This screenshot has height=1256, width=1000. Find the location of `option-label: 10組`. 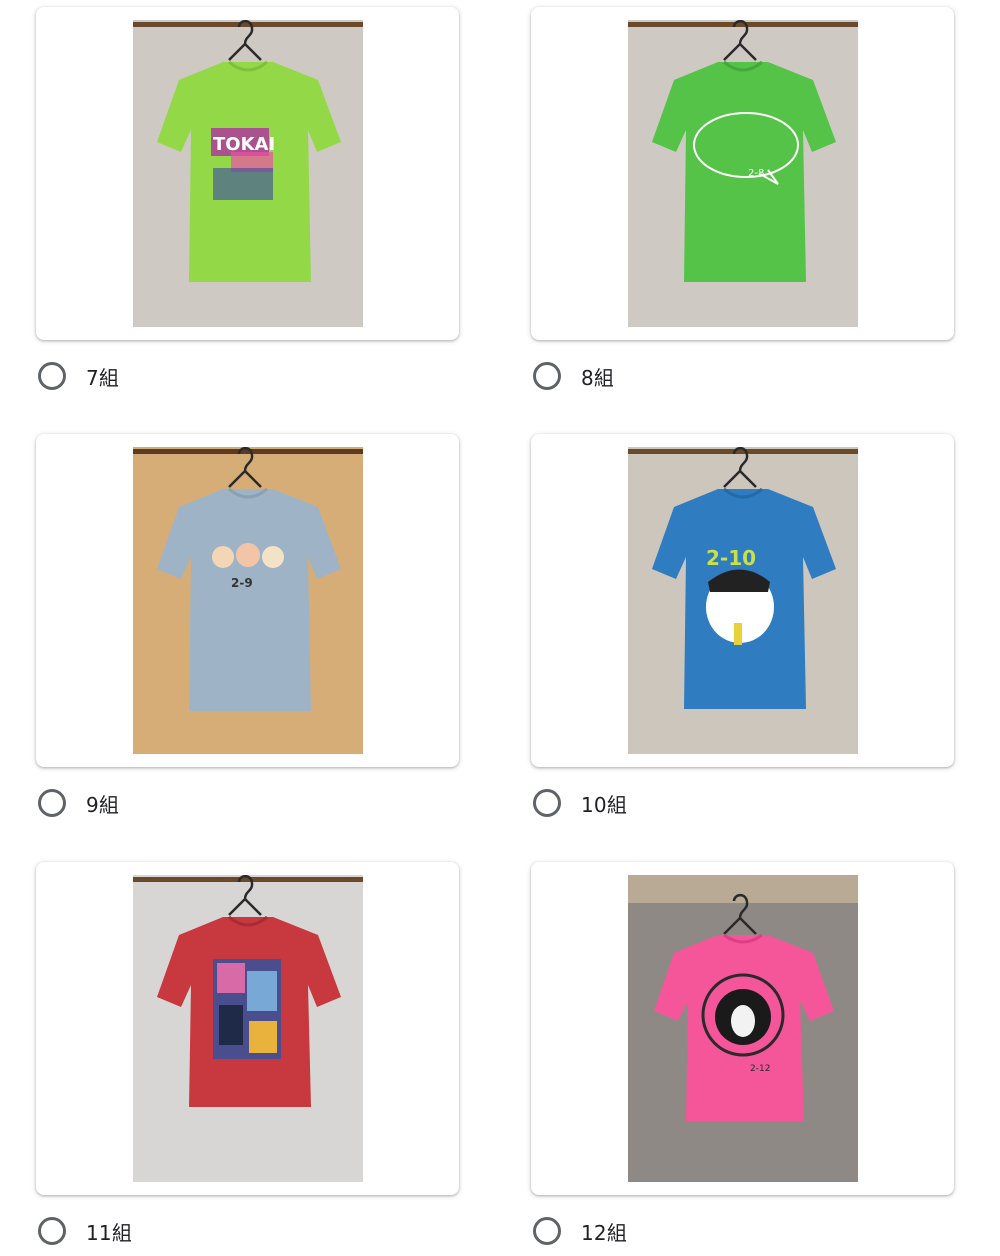

option-label: 10組 is located at coordinates (604, 804).